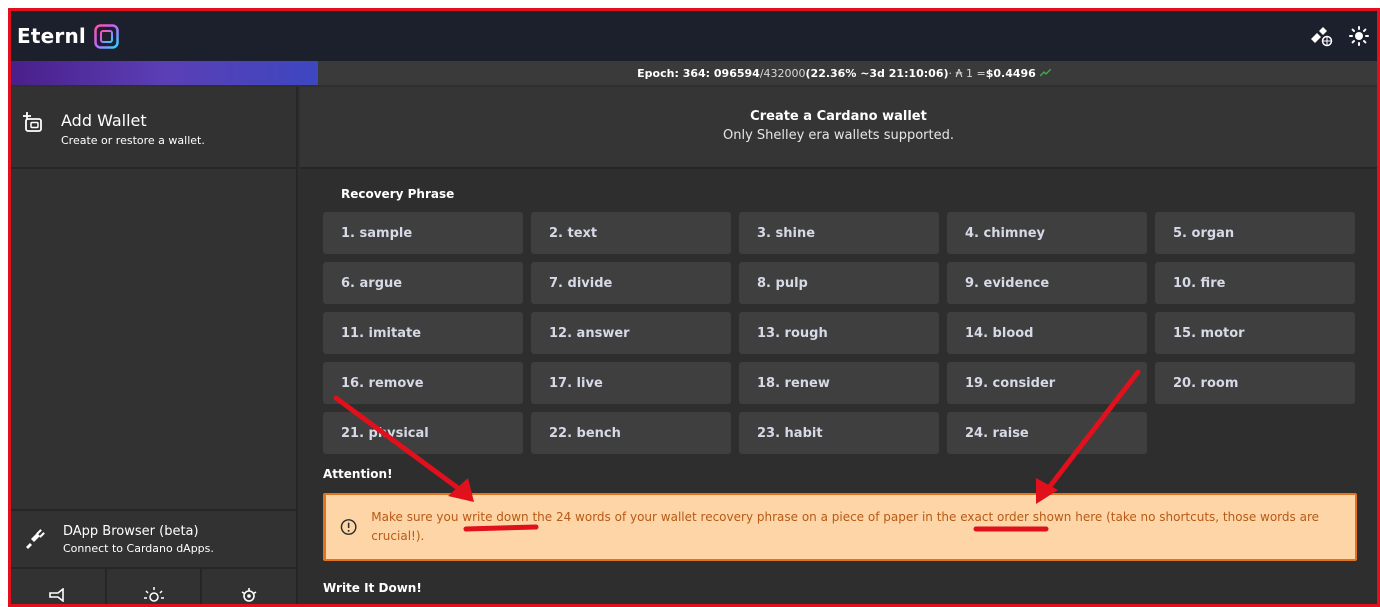 This screenshot has width=1380, height=607. Describe the element at coordinates (51, 36) in the screenshot. I see `app-name: Eternl` at that location.